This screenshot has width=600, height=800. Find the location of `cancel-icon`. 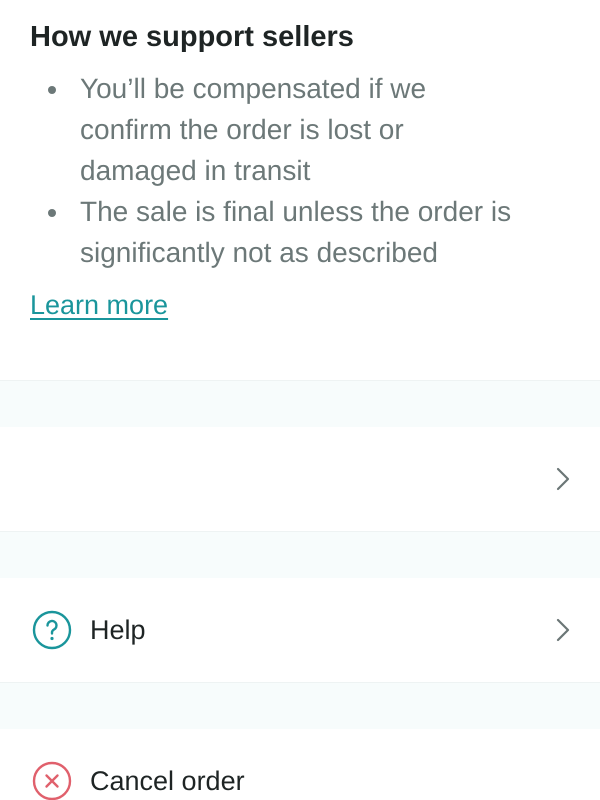

cancel-icon is located at coordinates (52, 780).